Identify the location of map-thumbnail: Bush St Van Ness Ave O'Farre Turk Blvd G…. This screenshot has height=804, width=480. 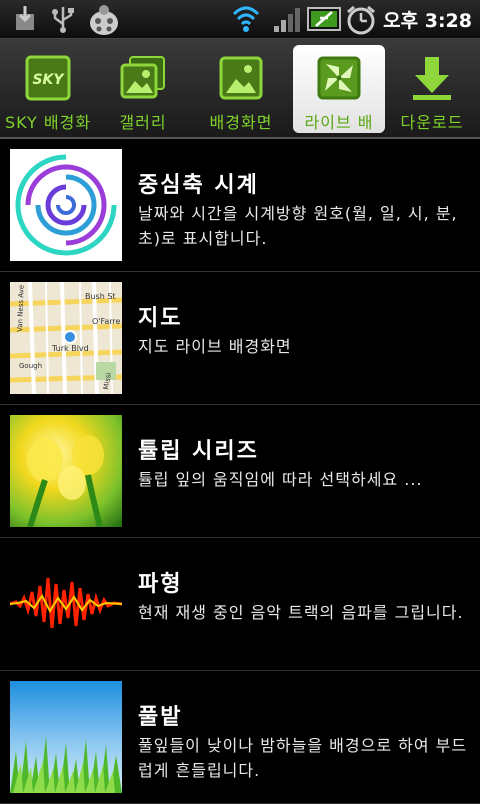
(66, 338).